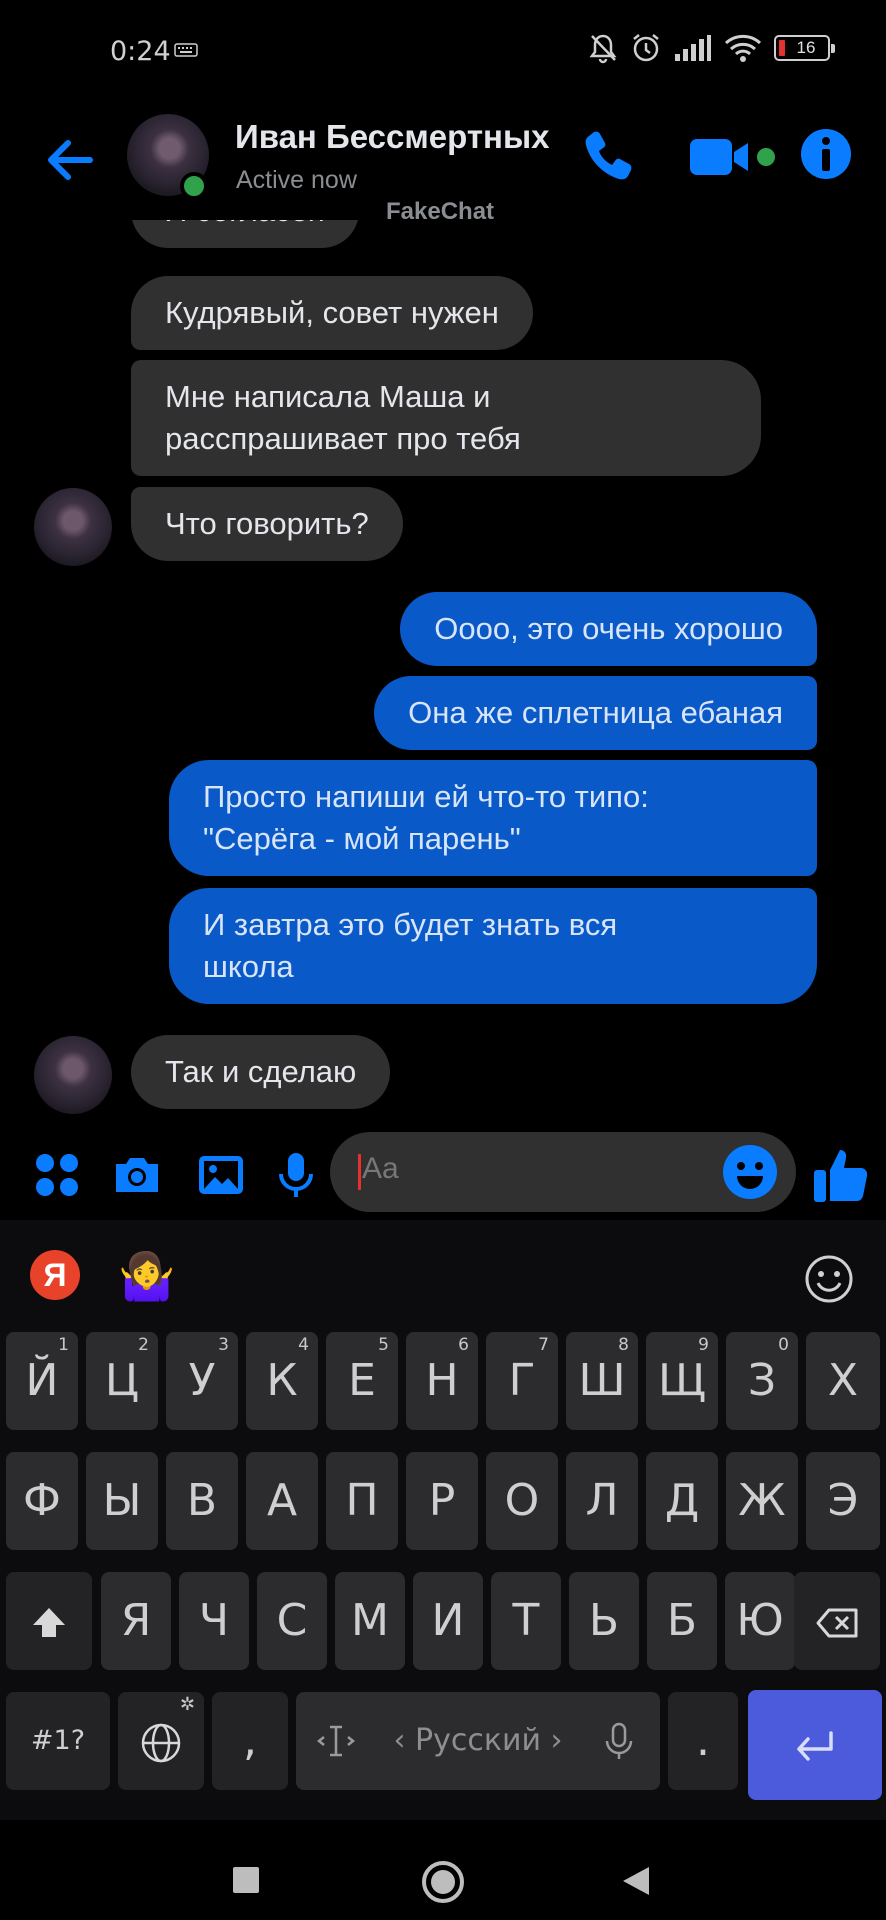 Image resolution: width=886 pixels, height=1920 pixels. What do you see at coordinates (202, 1381) in the screenshot?
I see `key: У3` at bounding box center [202, 1381].